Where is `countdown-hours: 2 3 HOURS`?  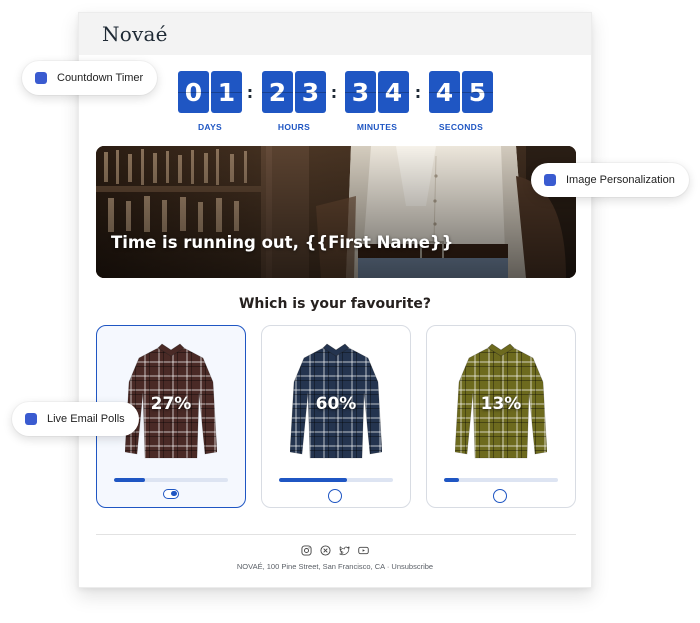 countdown-hours: 2 3 HOURS is located at coordinates (294, 101).